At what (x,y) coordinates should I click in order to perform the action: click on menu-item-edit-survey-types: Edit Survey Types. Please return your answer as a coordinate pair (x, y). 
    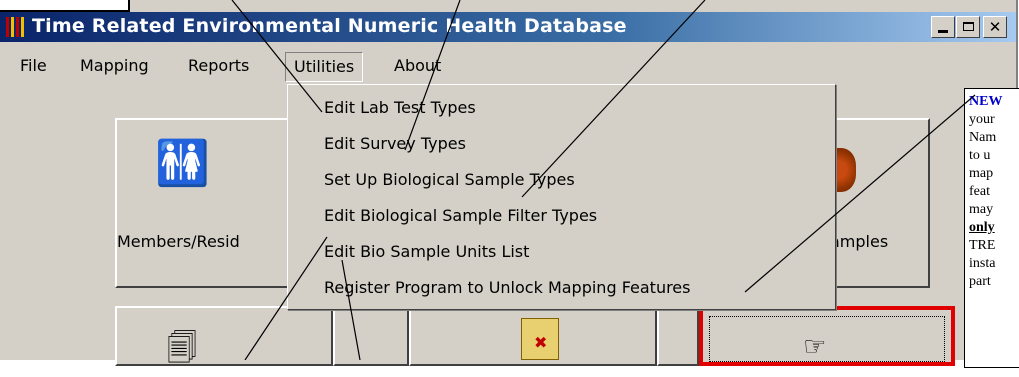
    Looking at the image, I should click on (395, 144).